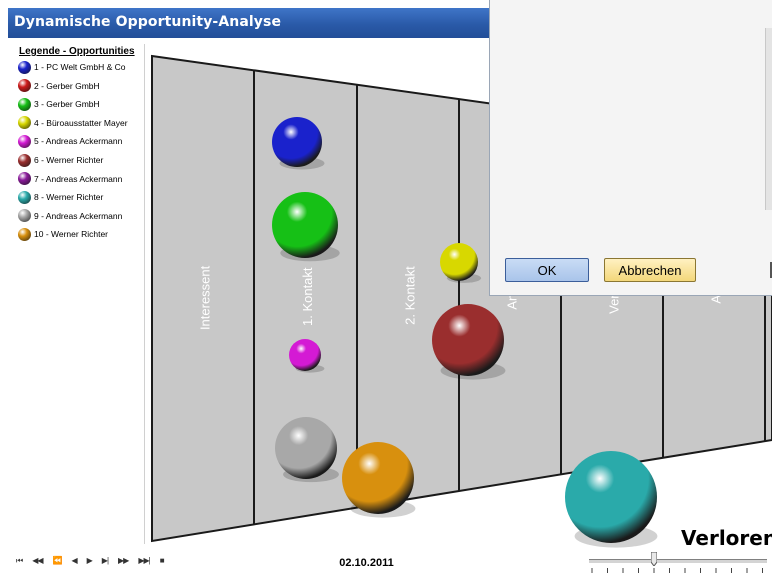  I want to click on lost-label: Verloren, so click(726, 538).